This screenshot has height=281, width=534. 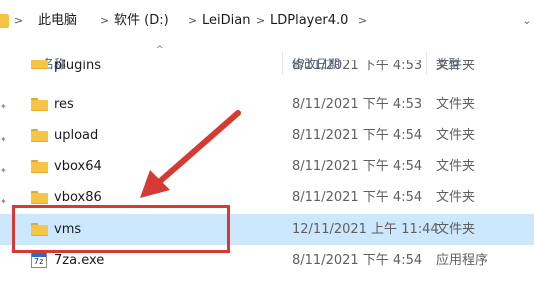 What do you see at coordinates (527, 21) in the screenshot?
I see `chevron-down-icon: ⌄` at bounding box center [527, 21].